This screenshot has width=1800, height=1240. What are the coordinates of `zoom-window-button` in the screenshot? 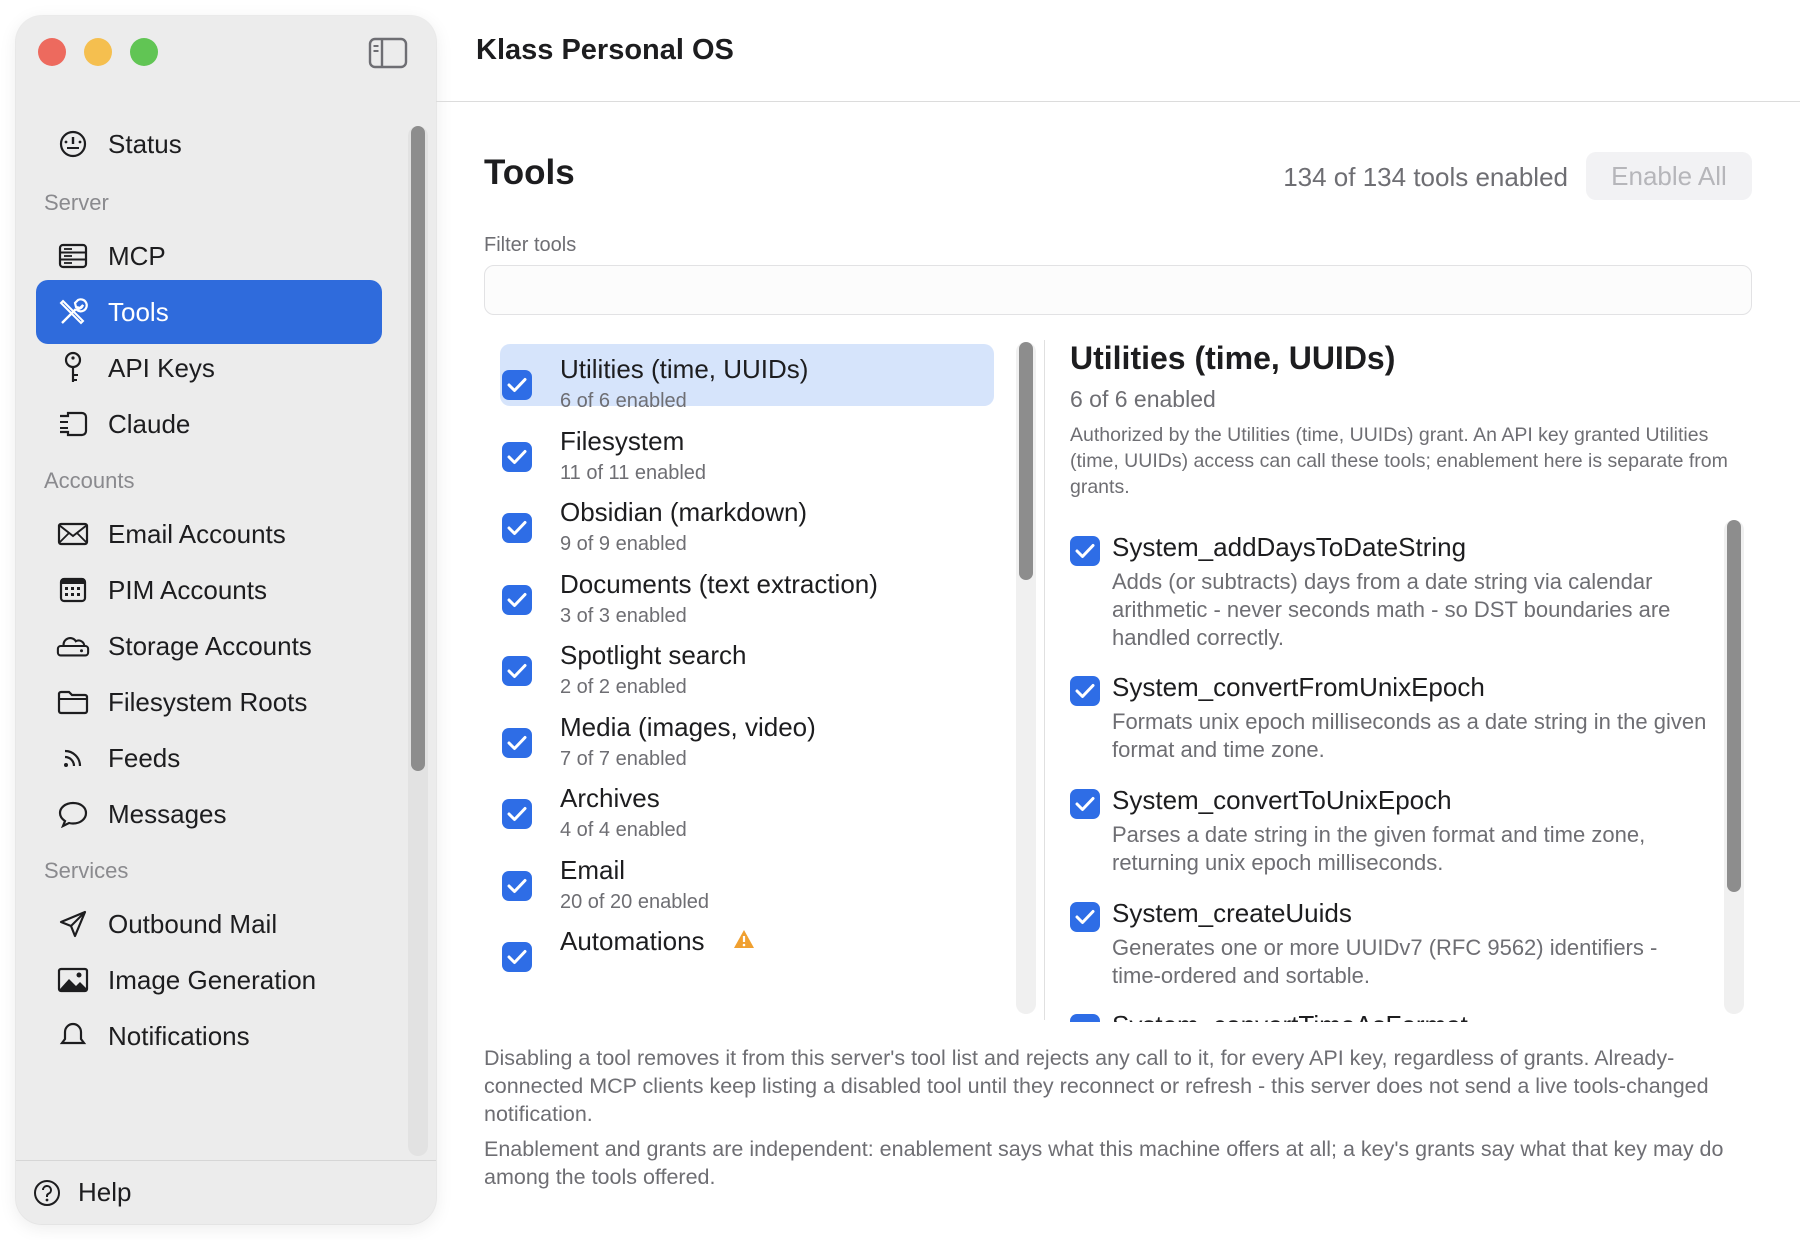 It's located at (144, 52).